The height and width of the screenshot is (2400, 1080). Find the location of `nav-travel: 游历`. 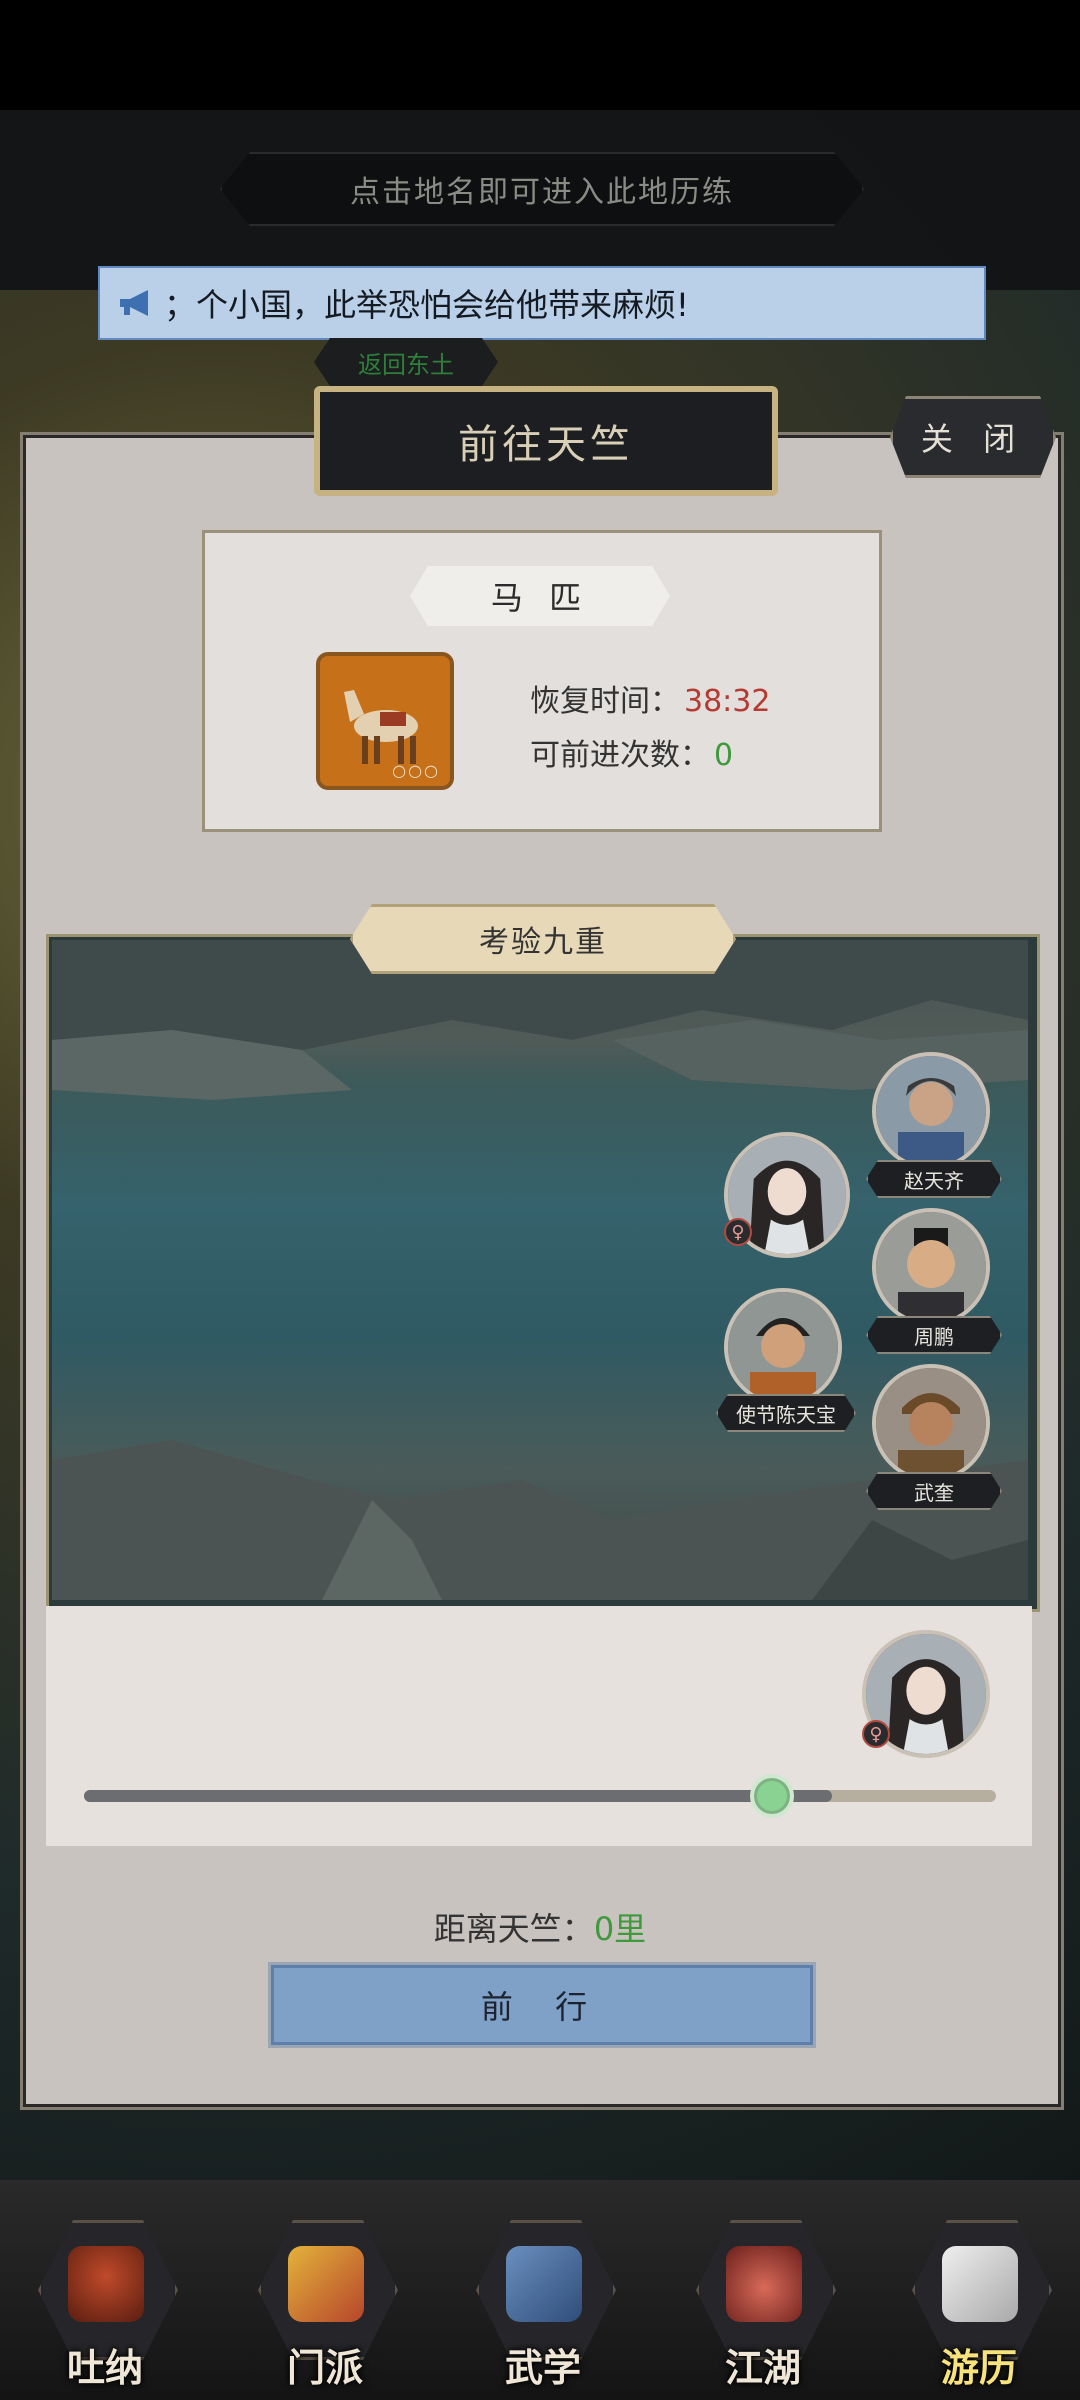

nav-travel: 游历 is located at coordinates (979, 2296).